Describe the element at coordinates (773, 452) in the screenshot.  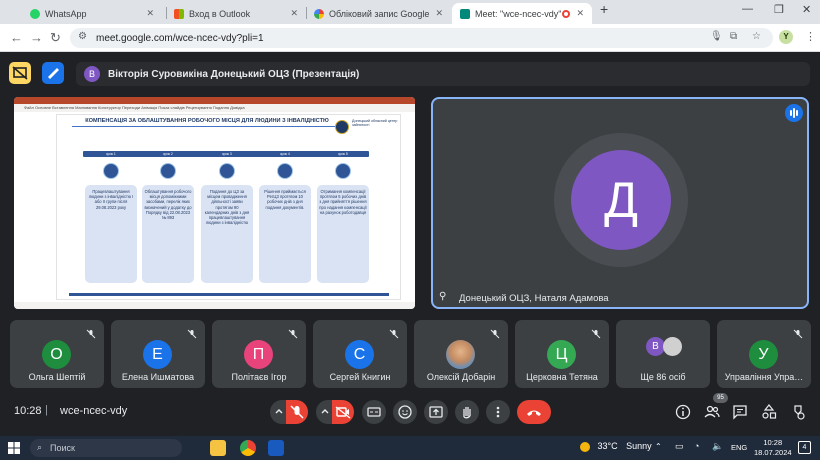
I see `taskbar-date: 18.07.2024` at that location.